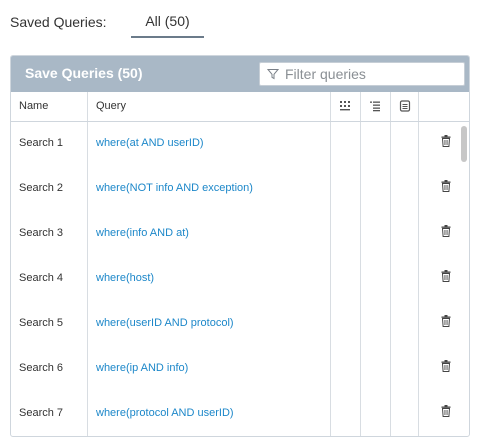 The width and height of the screenshot is (478, 440). What do you see at coordinates (240, 74) in the screenshot?
I see `panel-header: Save Queries (50)` at bounding box center [240, 74].